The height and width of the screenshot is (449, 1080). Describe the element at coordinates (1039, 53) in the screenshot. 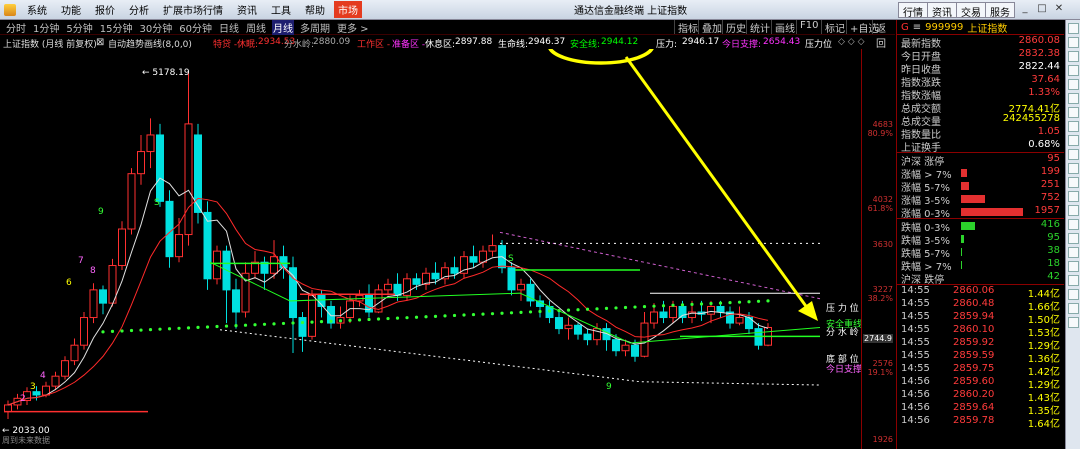

I see `quote-value: 2832.38` at that location.